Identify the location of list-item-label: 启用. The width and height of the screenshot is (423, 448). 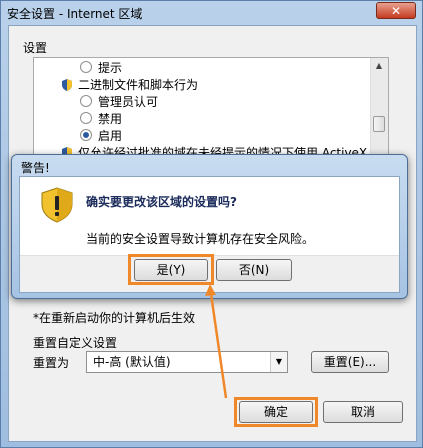
(110, 136).